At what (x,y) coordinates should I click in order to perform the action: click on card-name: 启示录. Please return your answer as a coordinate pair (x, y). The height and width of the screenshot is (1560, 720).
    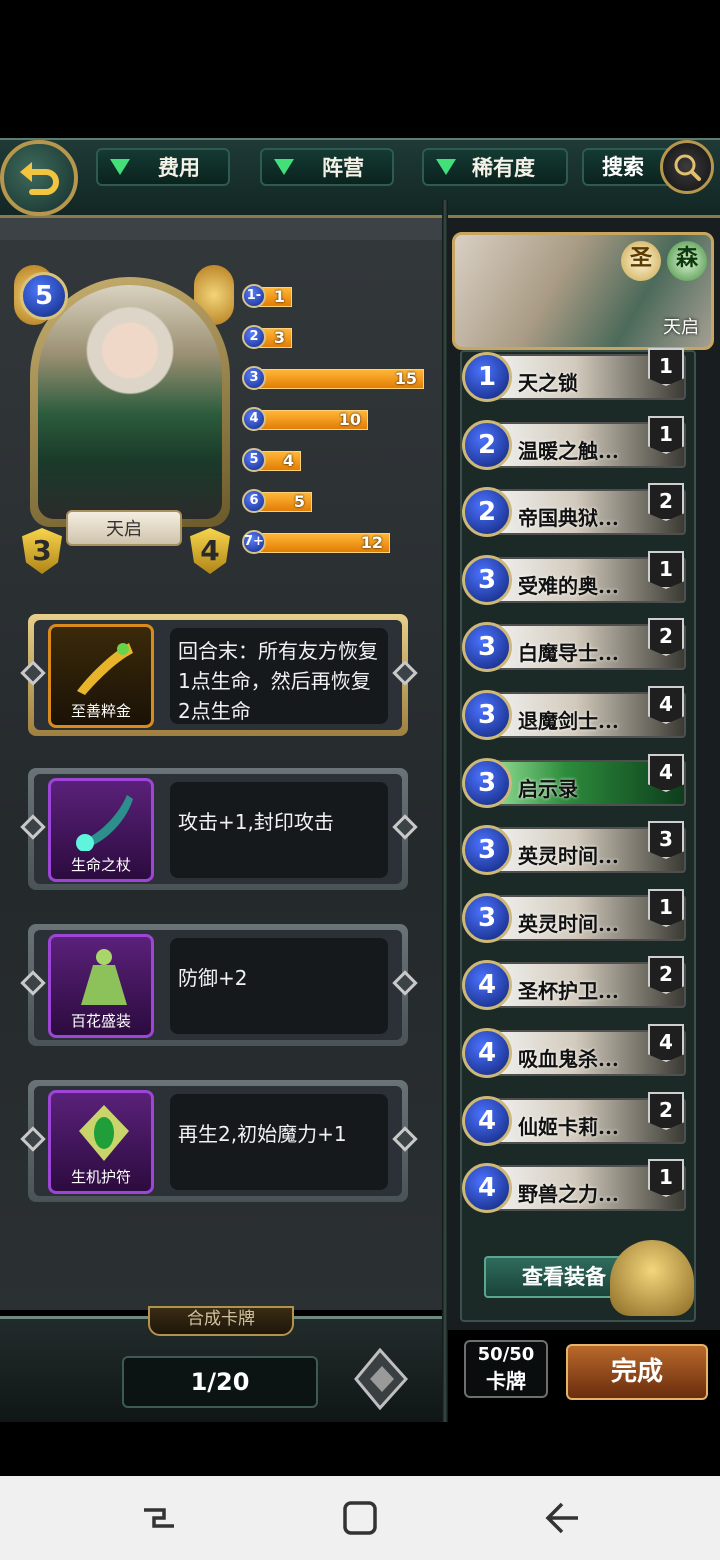
    Looking at the image, I should click on (548, 789).